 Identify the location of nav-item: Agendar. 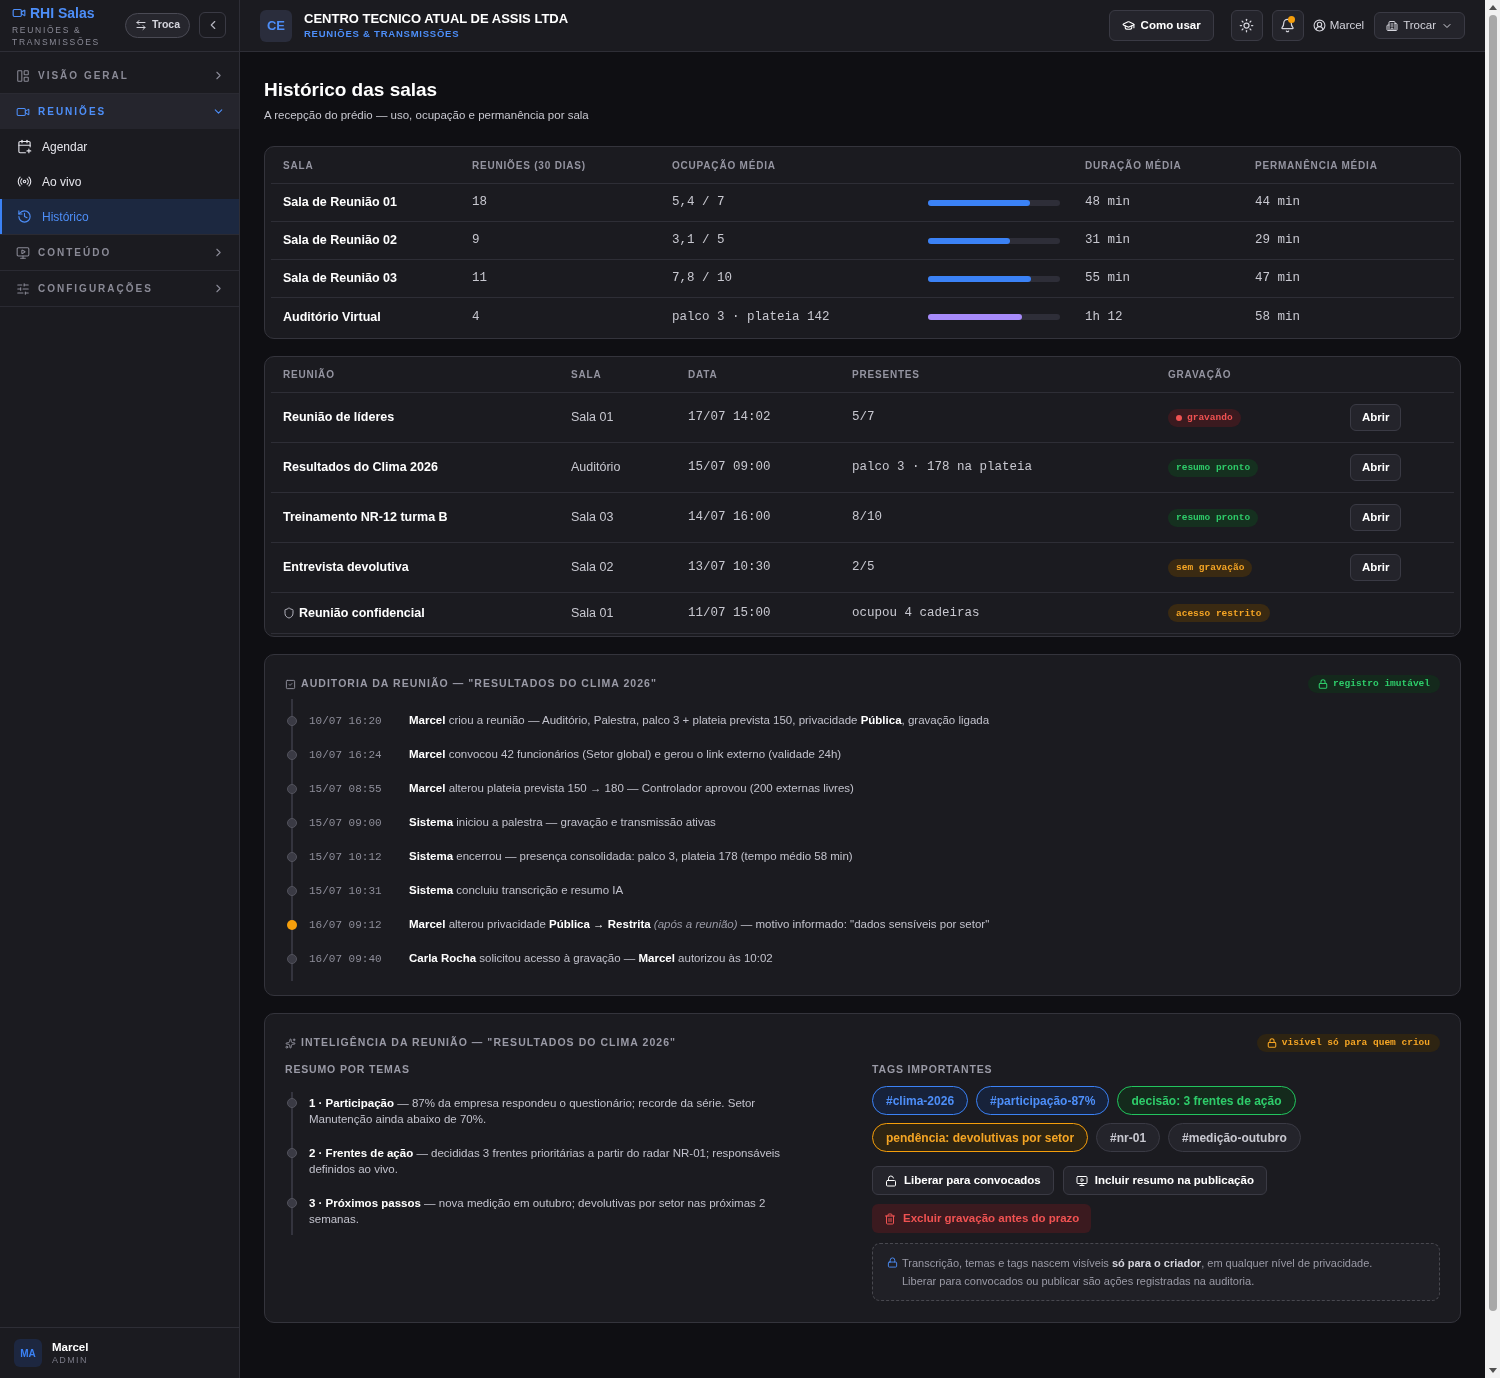
(119, 146).